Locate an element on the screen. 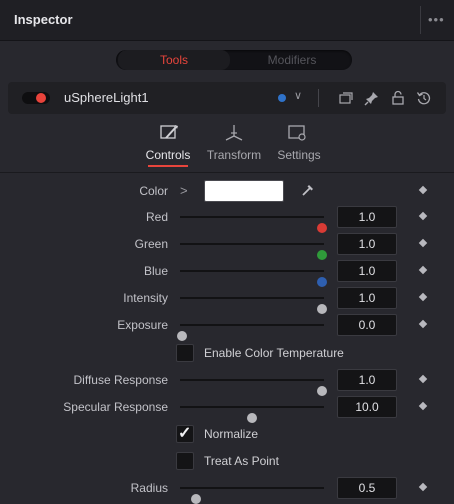 Image resolution: width=454 pixels, height=504 pixels. toggle-indicator is located at coordinates (41, 98).